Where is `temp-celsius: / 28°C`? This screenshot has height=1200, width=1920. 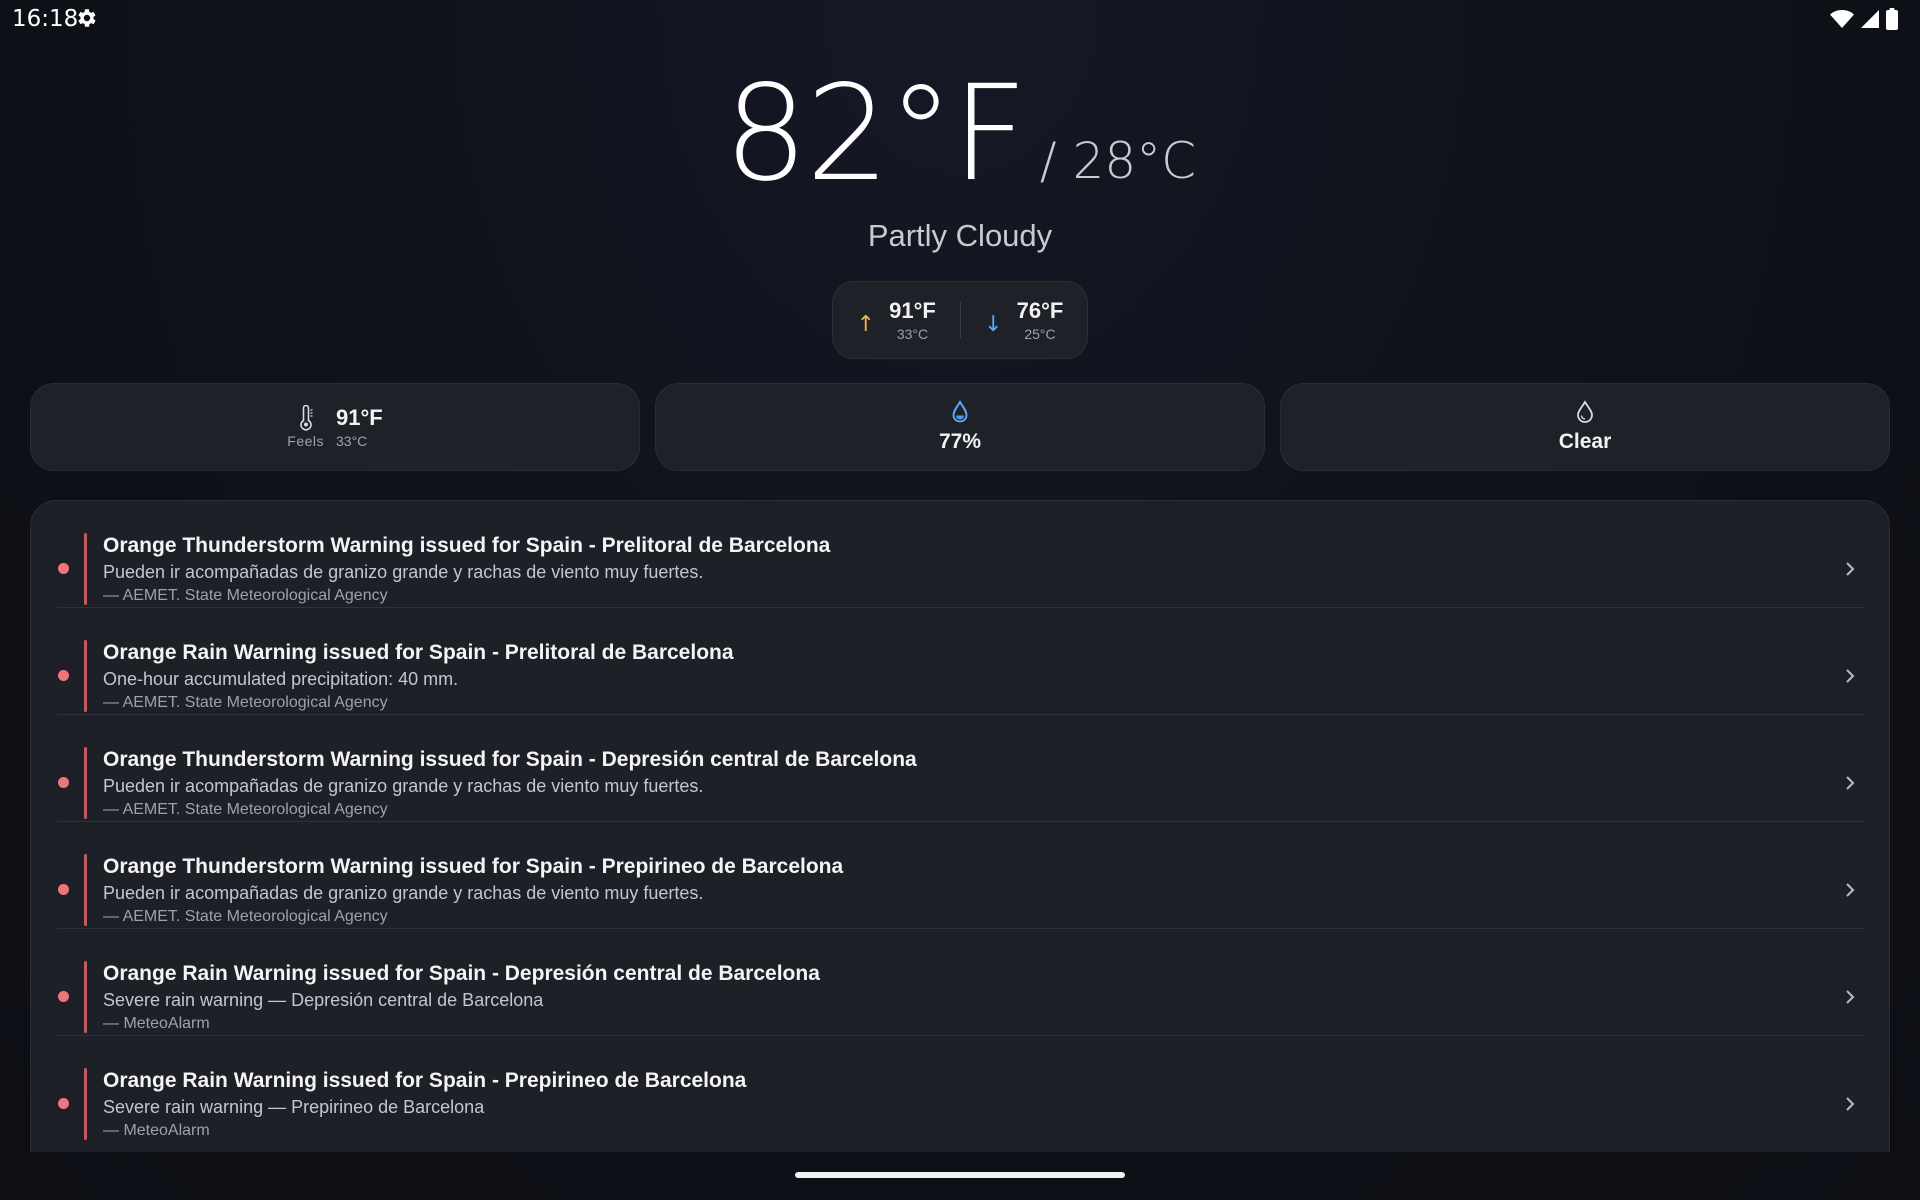
temp-celsius: / 28°C is located at coordinates (1118, 161).